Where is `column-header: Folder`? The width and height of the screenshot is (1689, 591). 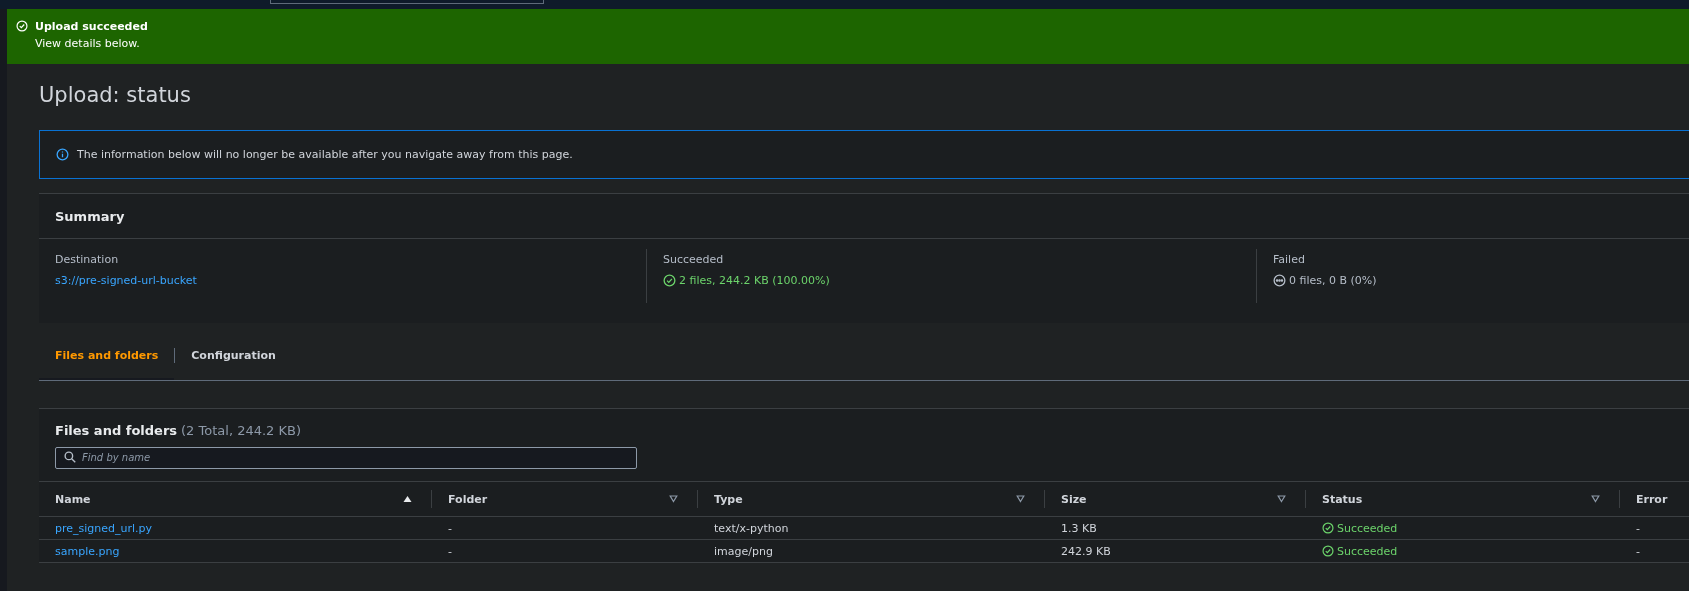
column-header: Folder is located at coordinates (565, 499).